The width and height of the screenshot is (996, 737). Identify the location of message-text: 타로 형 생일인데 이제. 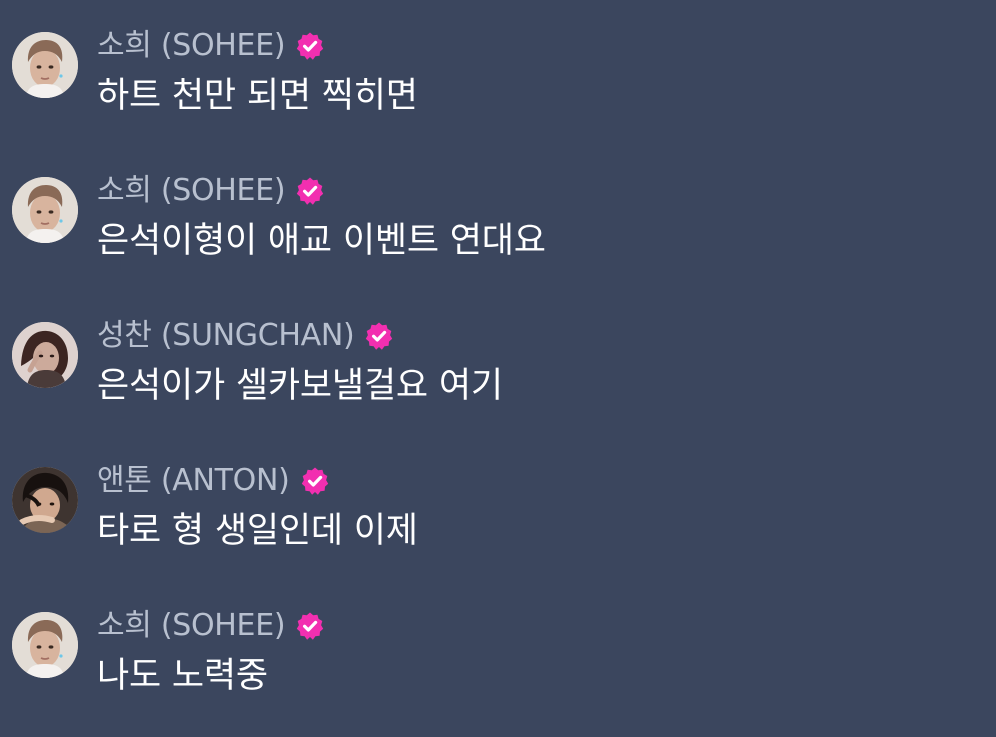
(257, 531).